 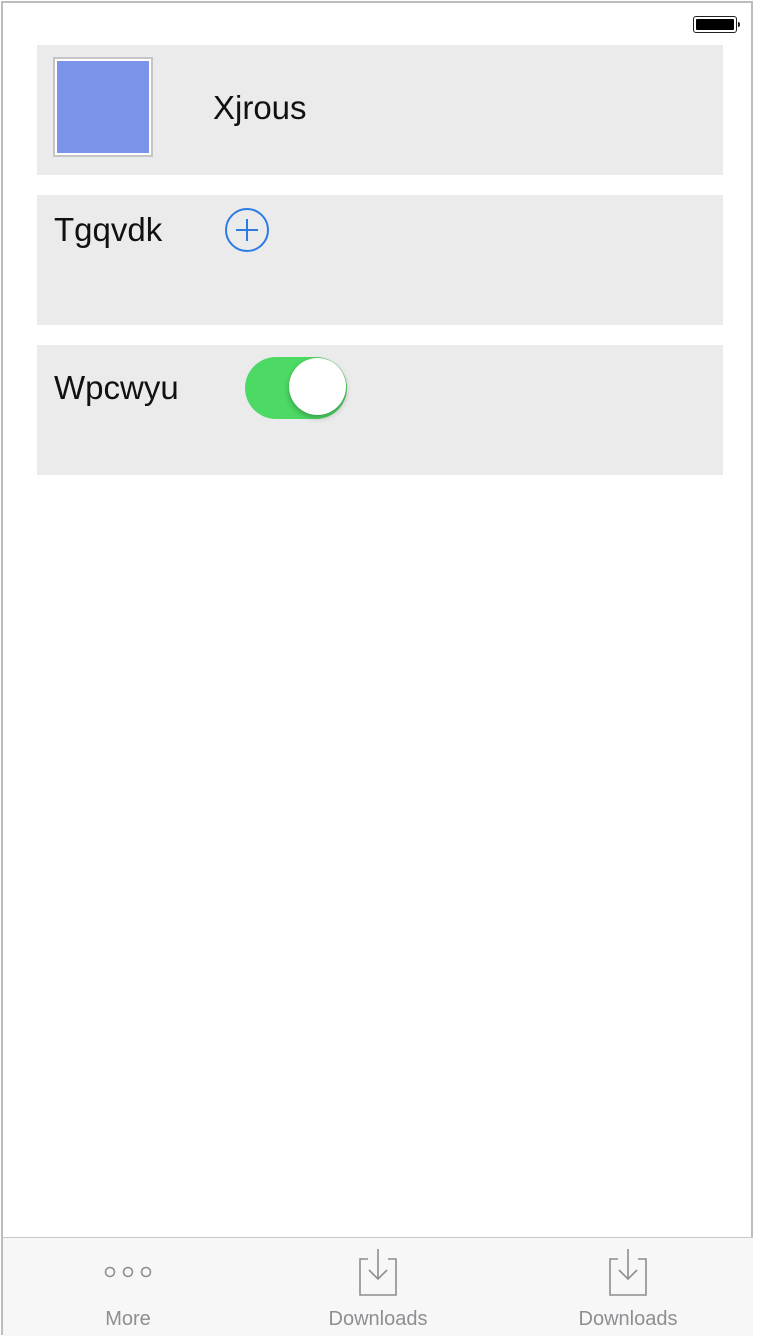 What do you see at coordinates (128, 1319) in the screenshot?
I see `tab-label: More` at bounding box center [128, 1319].